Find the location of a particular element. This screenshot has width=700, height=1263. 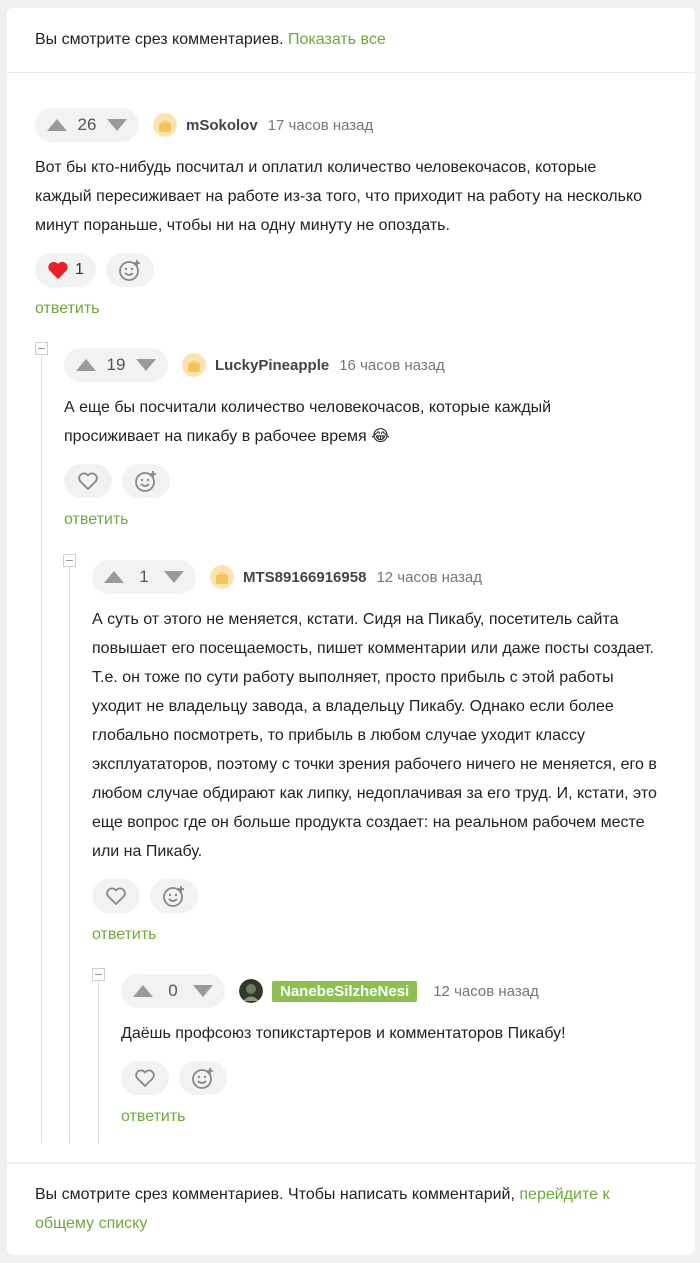

username: MTS89166916958 is located at coordinates (304, 577).